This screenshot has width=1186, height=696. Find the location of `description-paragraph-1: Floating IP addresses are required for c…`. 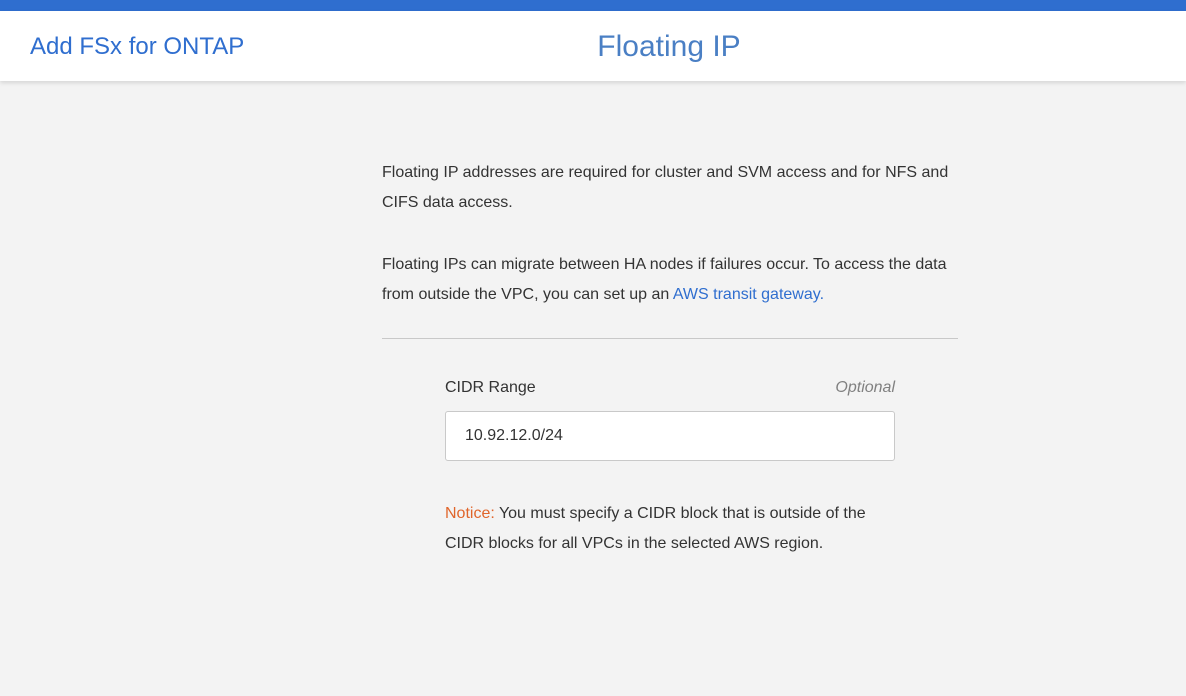

description-paragraph-1: Floating IP addresses are required for c… is located at coordinates (665, 187).